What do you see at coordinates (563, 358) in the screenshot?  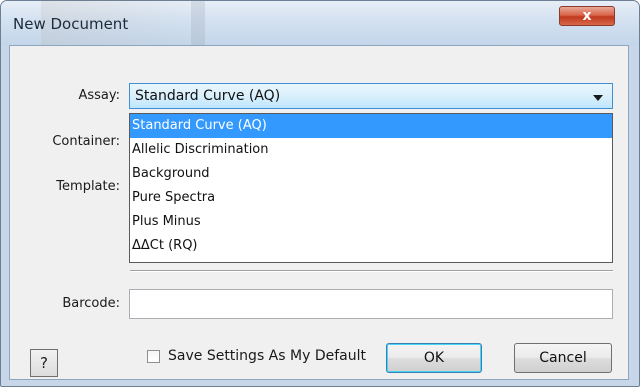 I see `cancel-button: Cancel` at bounding box center [563, 358].